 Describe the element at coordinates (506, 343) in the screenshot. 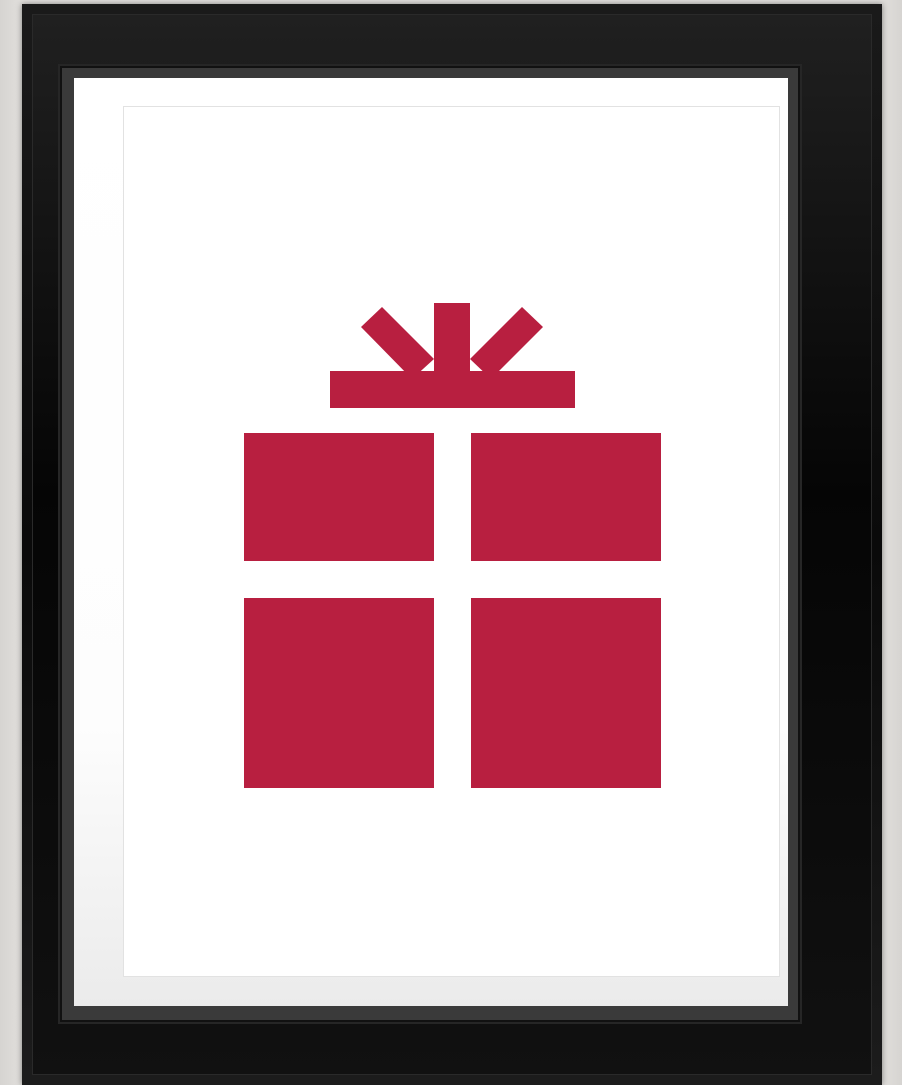

I see `bow-right-loop` at that location.